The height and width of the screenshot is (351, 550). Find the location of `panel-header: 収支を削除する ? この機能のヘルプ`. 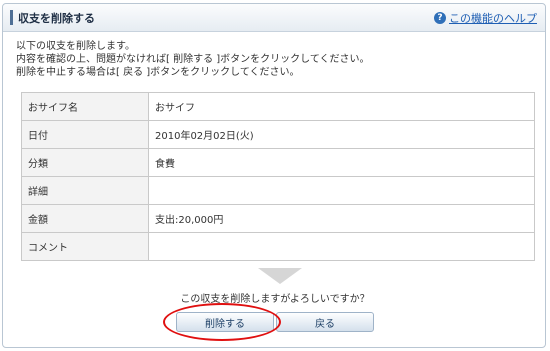

panel-header: 収支を削除する ? この機能のヘルプ is located at coordinates (274, 18).